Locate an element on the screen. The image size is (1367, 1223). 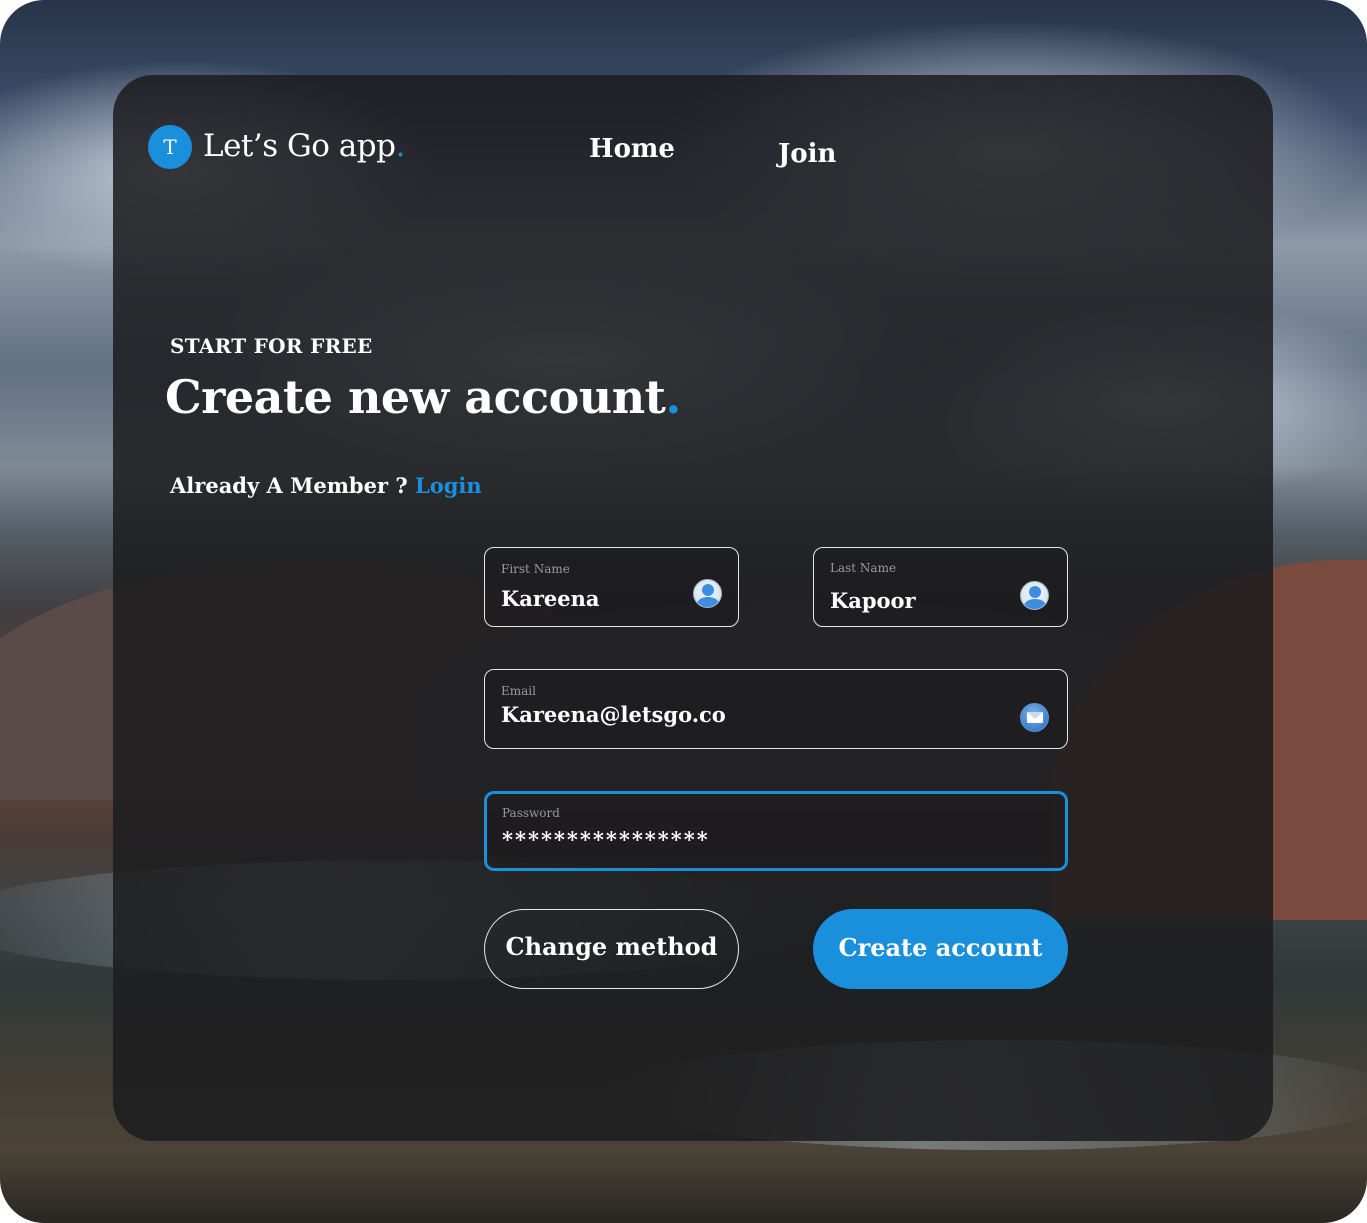
app-name: Let’s Go app is located at coordinates (299, 146).